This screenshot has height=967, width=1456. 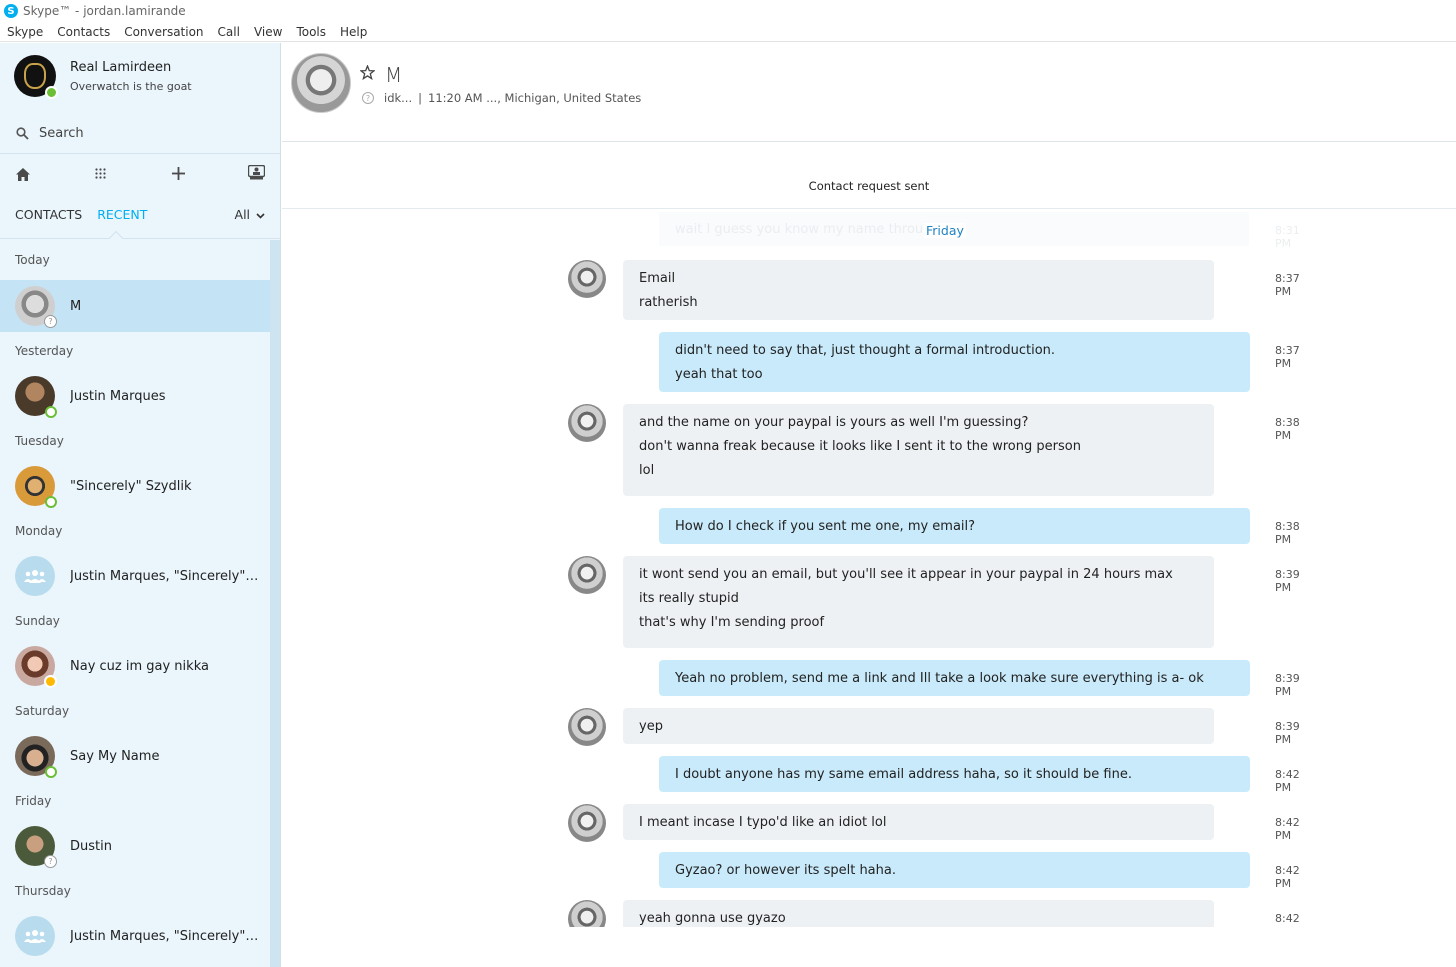 What do you see at coordinates (242, 214) in the screenshot?
I see `filter-label: All` at bounding box center [242, 214].